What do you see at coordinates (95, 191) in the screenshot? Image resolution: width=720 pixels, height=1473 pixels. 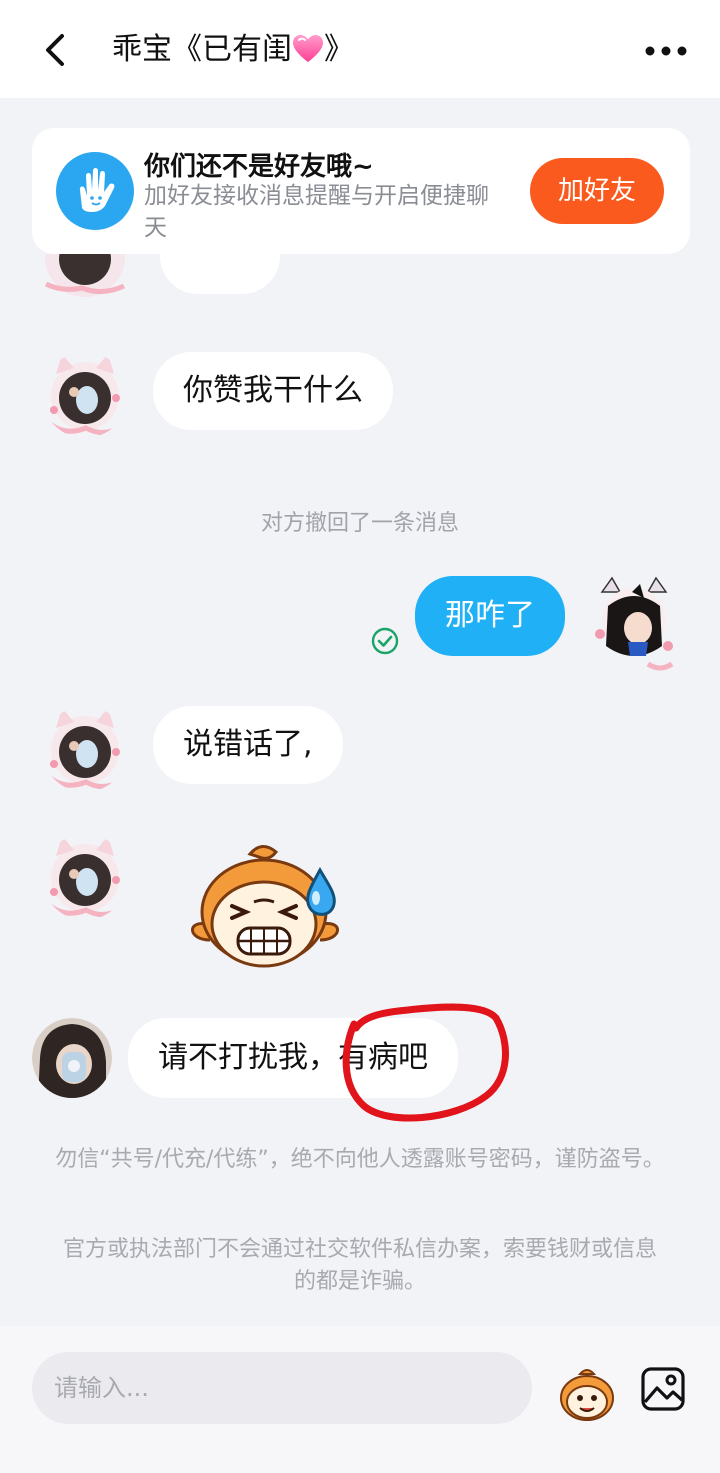 I see `hand-icon` at bounding box center [95, 191].